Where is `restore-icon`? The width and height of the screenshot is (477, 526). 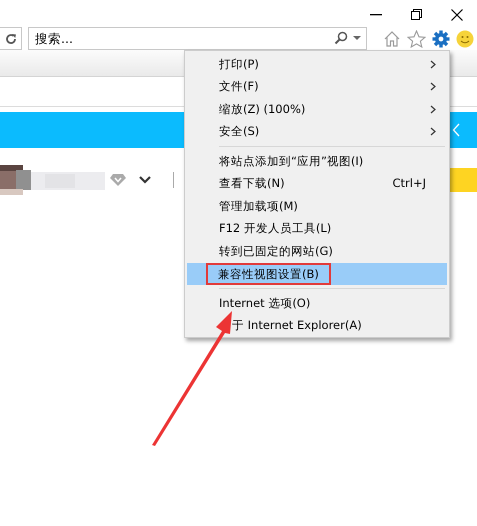
restore-icon is located at coordinates (416, 14).